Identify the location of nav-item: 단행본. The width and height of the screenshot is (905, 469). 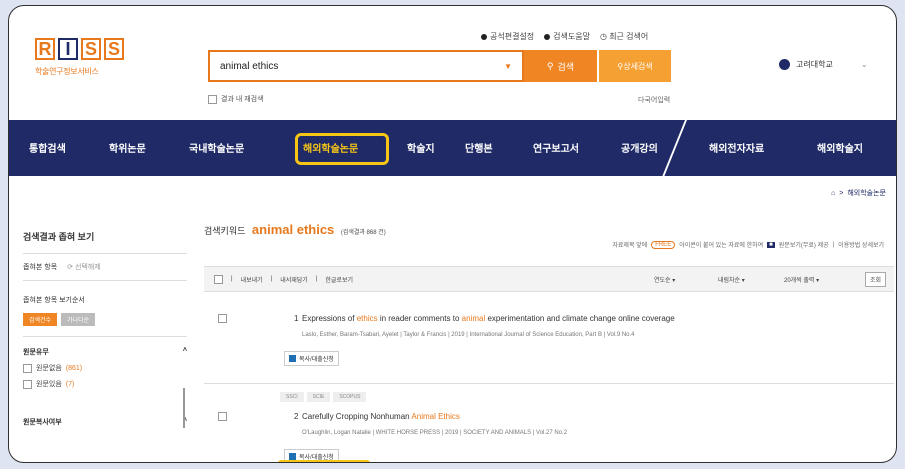
(479, 147).